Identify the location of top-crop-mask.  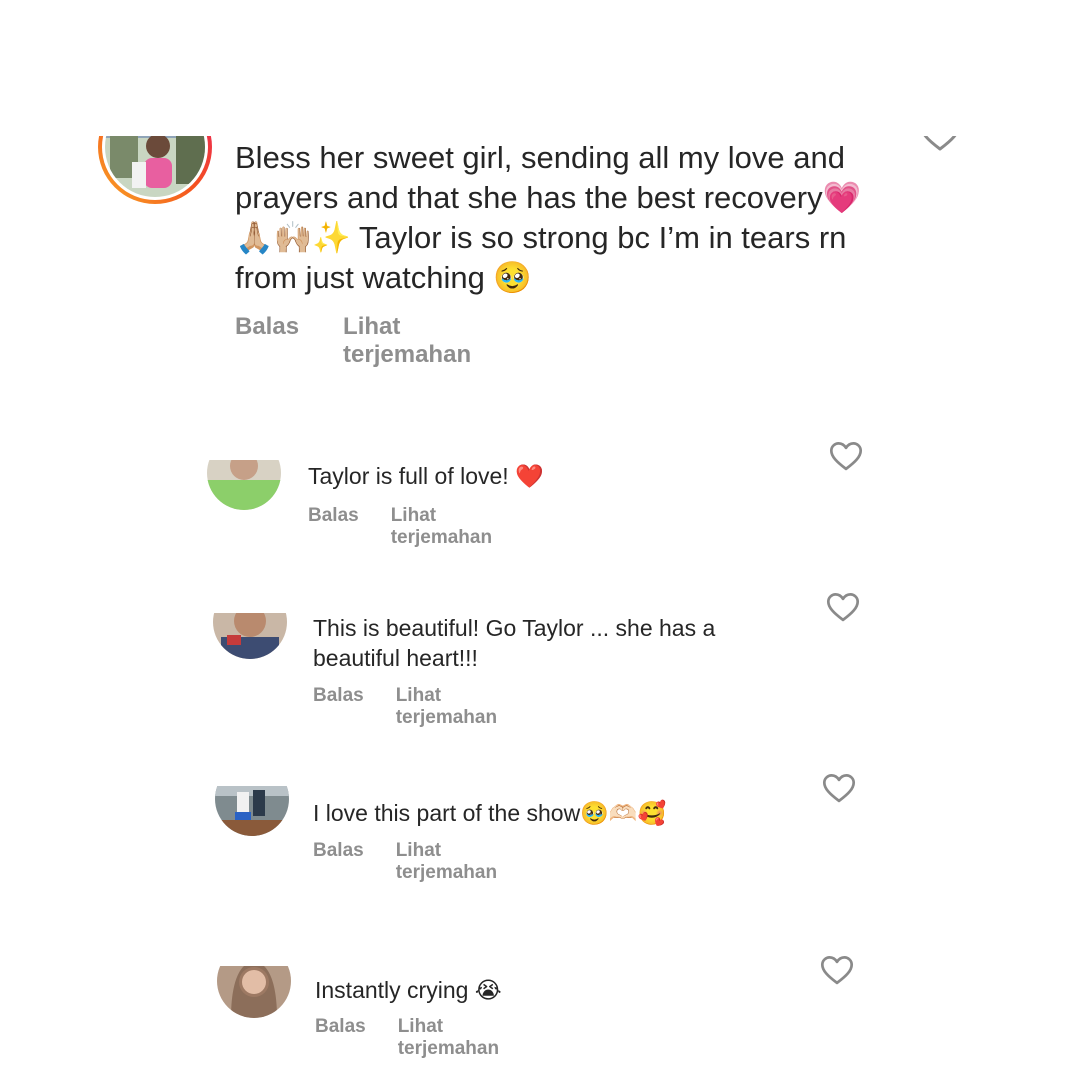
(540, 68).